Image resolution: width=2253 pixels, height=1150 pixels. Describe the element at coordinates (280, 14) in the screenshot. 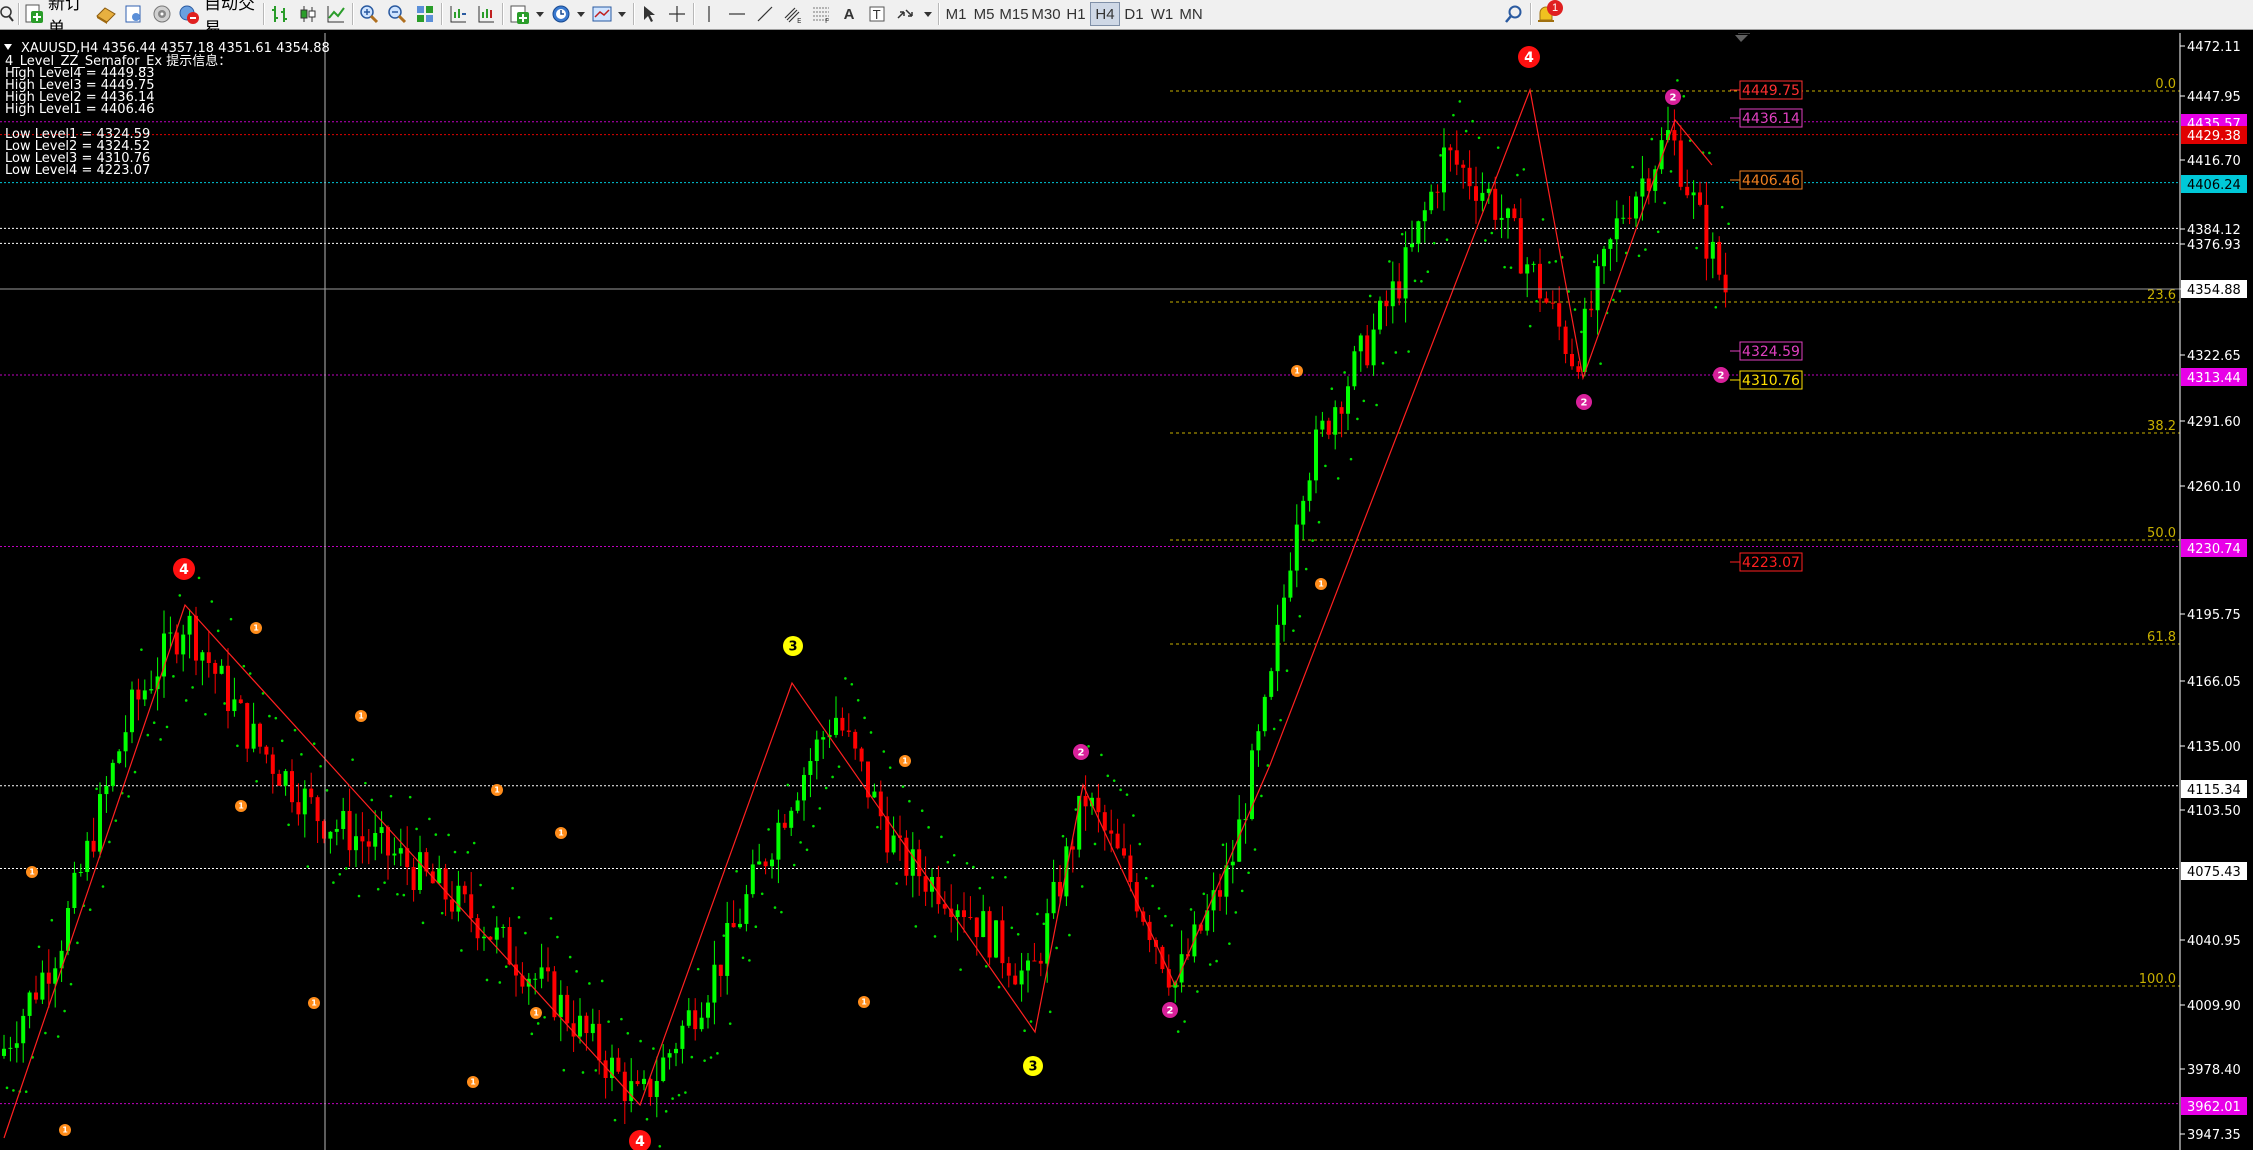

I see `bar-chart-icon` at that location.